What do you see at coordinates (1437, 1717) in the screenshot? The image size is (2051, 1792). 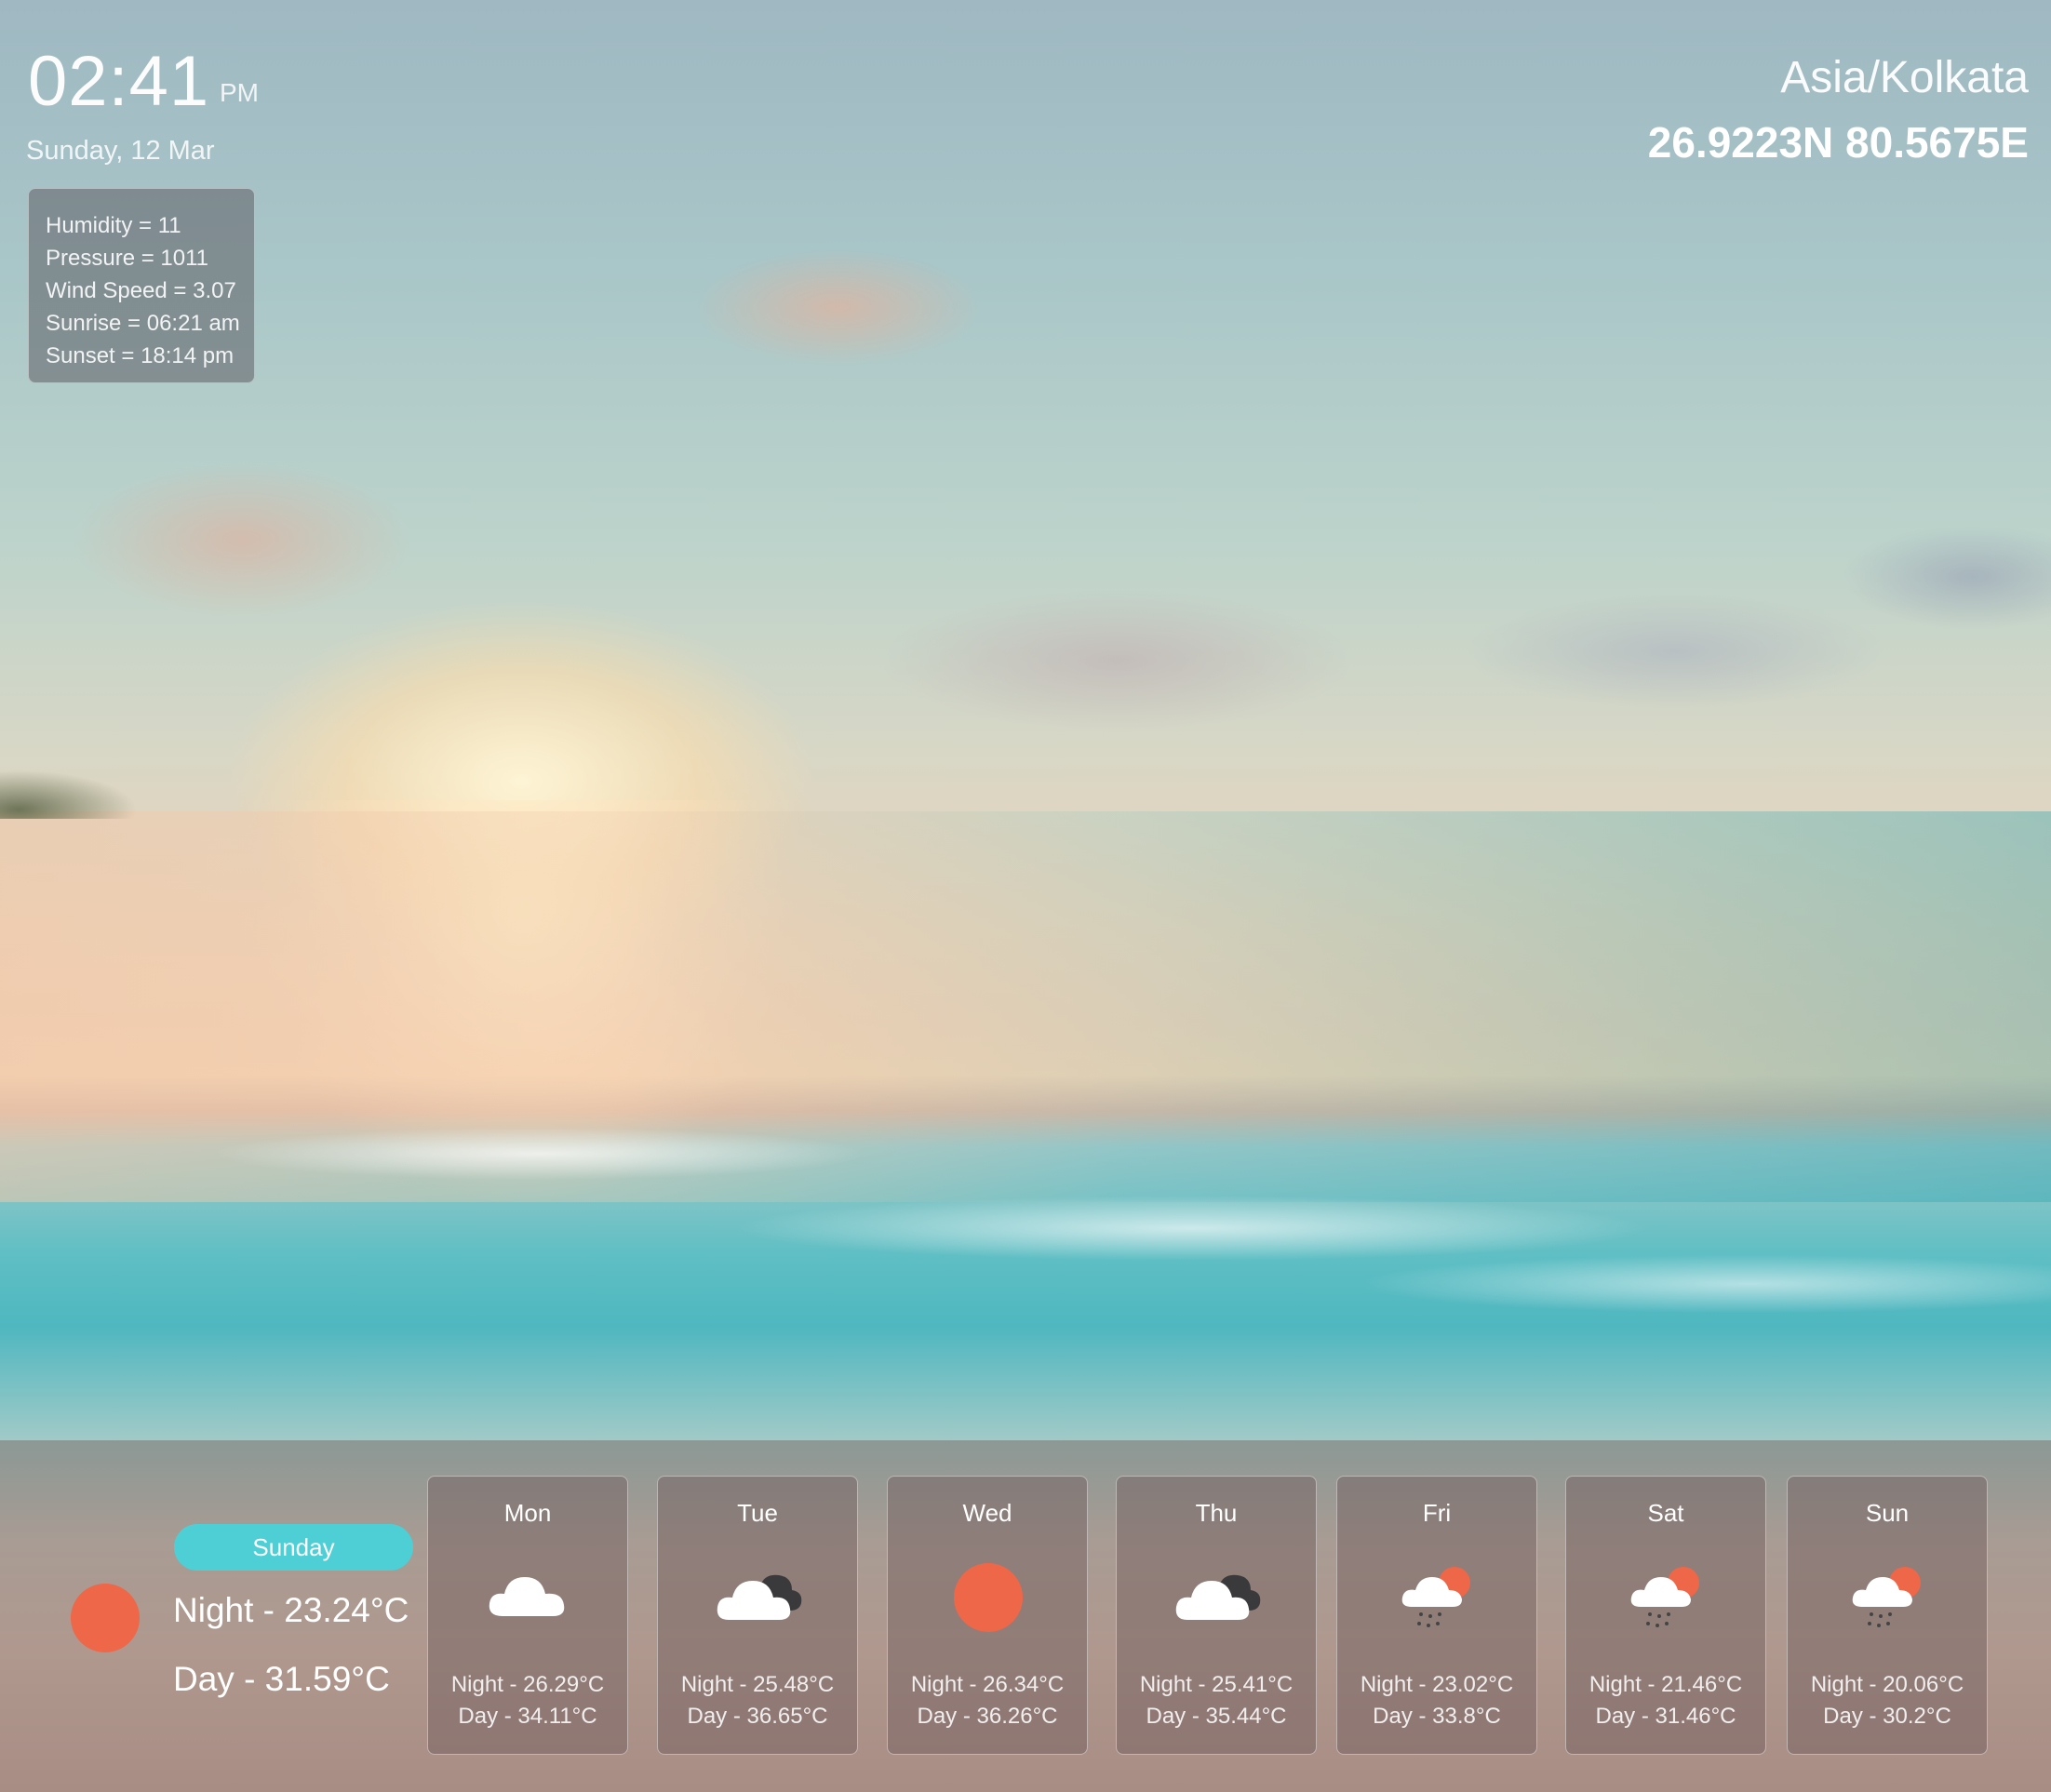 I see `forecast-day-temp: Day - 33.8°C` at bounding box center [1437, 1717].